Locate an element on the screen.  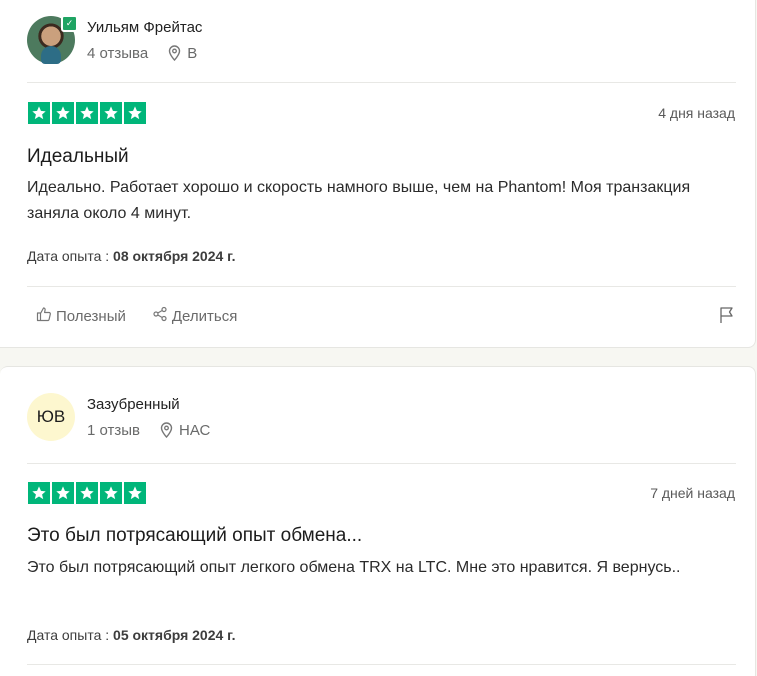
review-date: 7 дней назад is located at coordinates (692, 493).